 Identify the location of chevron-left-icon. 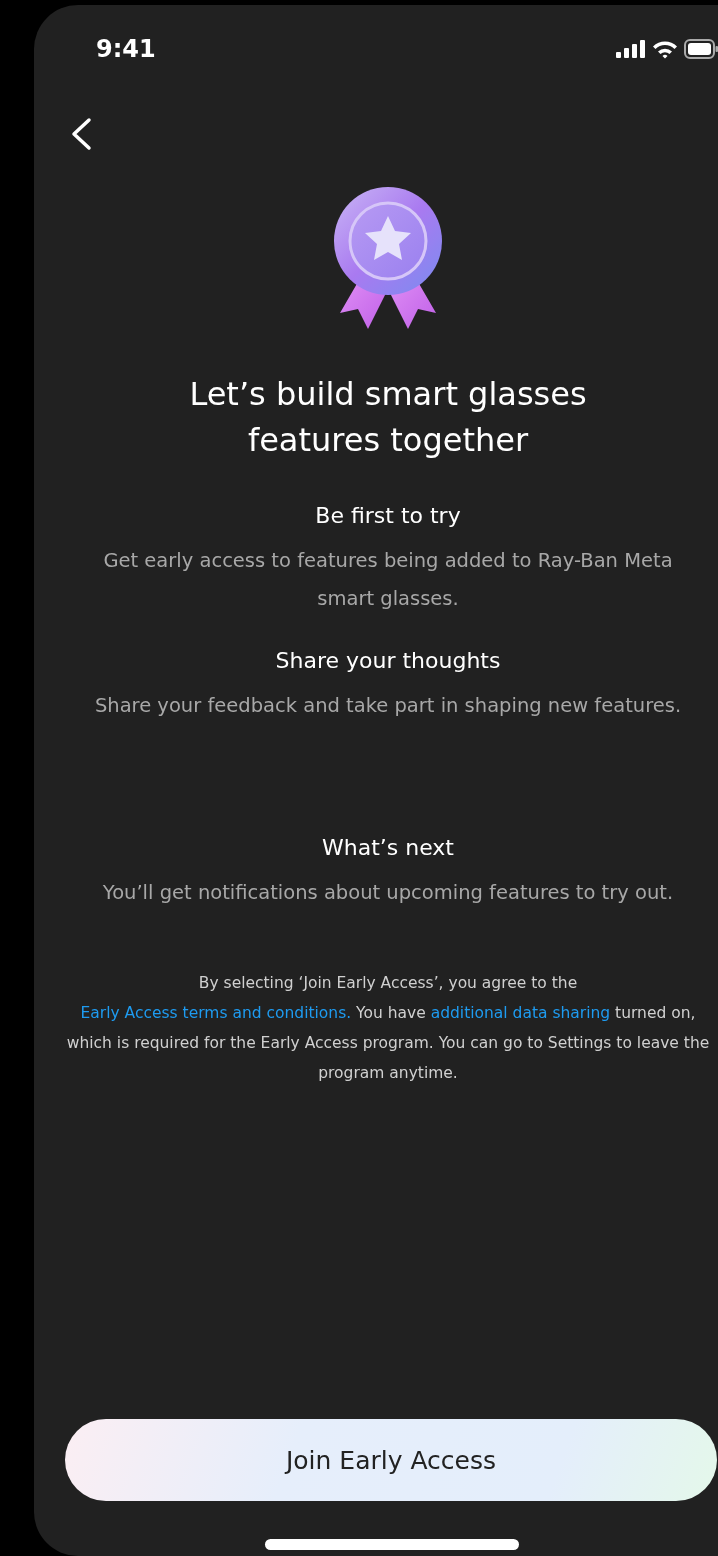
(81, 134).